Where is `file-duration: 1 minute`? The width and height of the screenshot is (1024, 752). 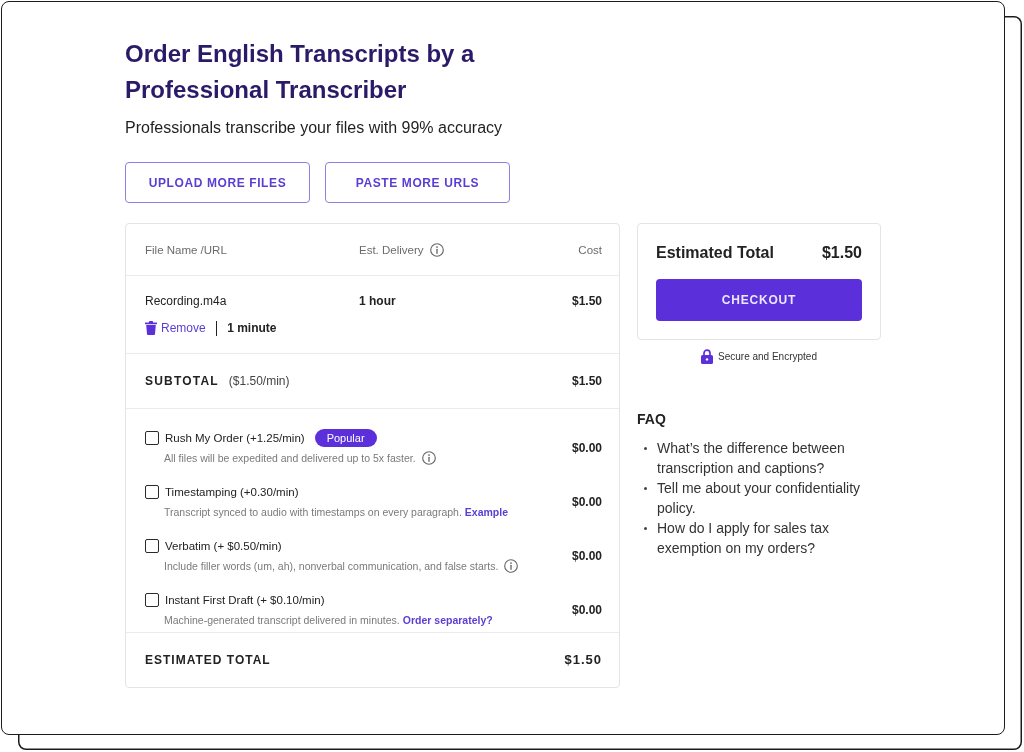 file-duration: 1 minute is located at coordinates (252, 328).